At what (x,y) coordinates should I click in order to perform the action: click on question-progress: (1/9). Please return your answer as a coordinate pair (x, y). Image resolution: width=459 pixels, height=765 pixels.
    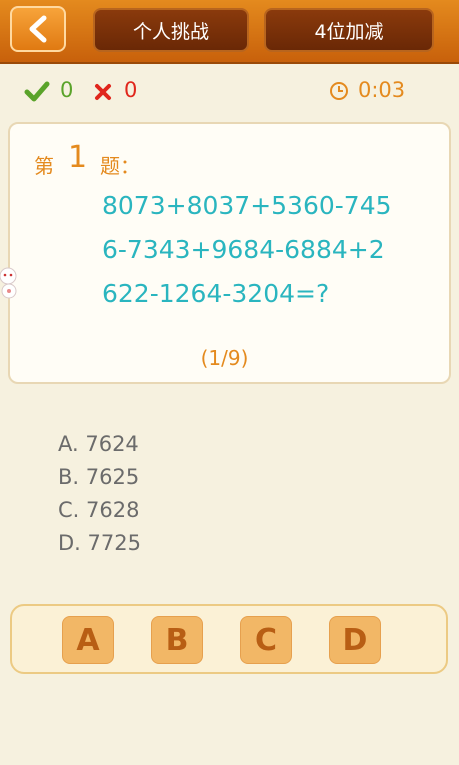
    Looking at the image, I should click on (229, 358).